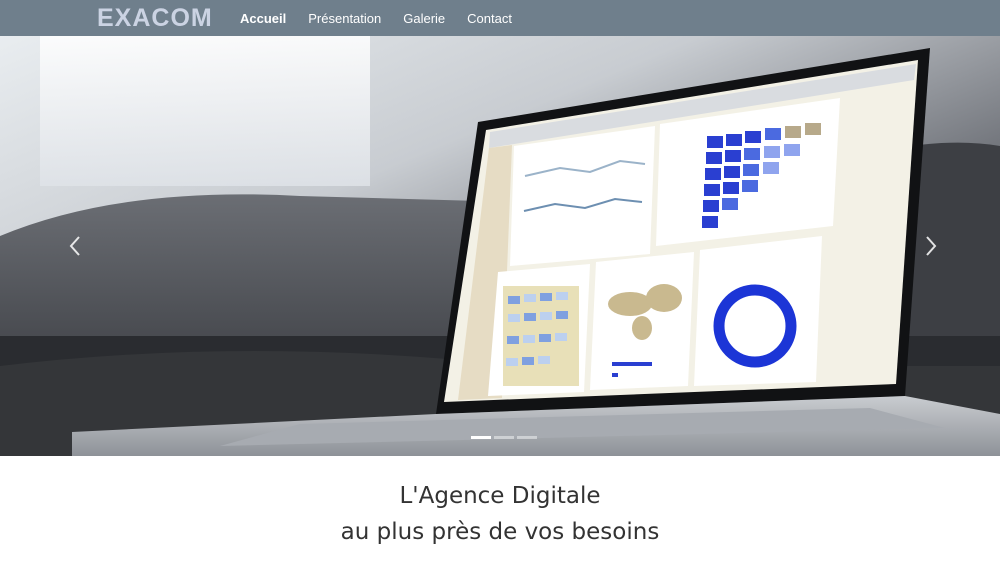 This screenshot has height=579, width=1000. What do you see at coordinates (155, 18) in the screenshot?
I see `brand-logo: EXACOM` at bounding box center [155, 18].